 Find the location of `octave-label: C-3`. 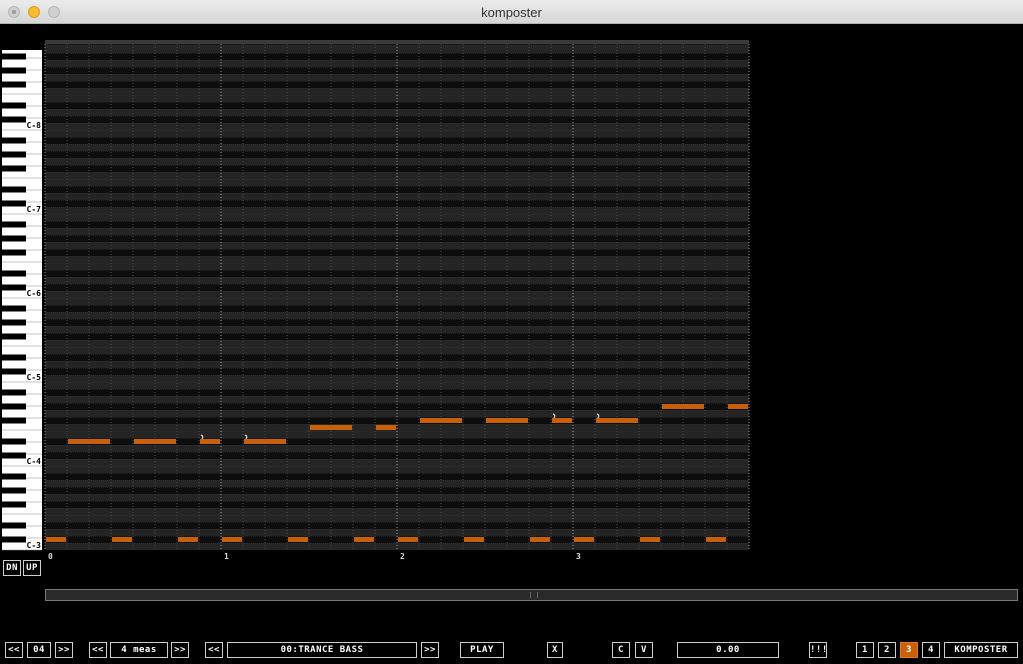

octave-label: C-3 is located at coordinates (34, 545).